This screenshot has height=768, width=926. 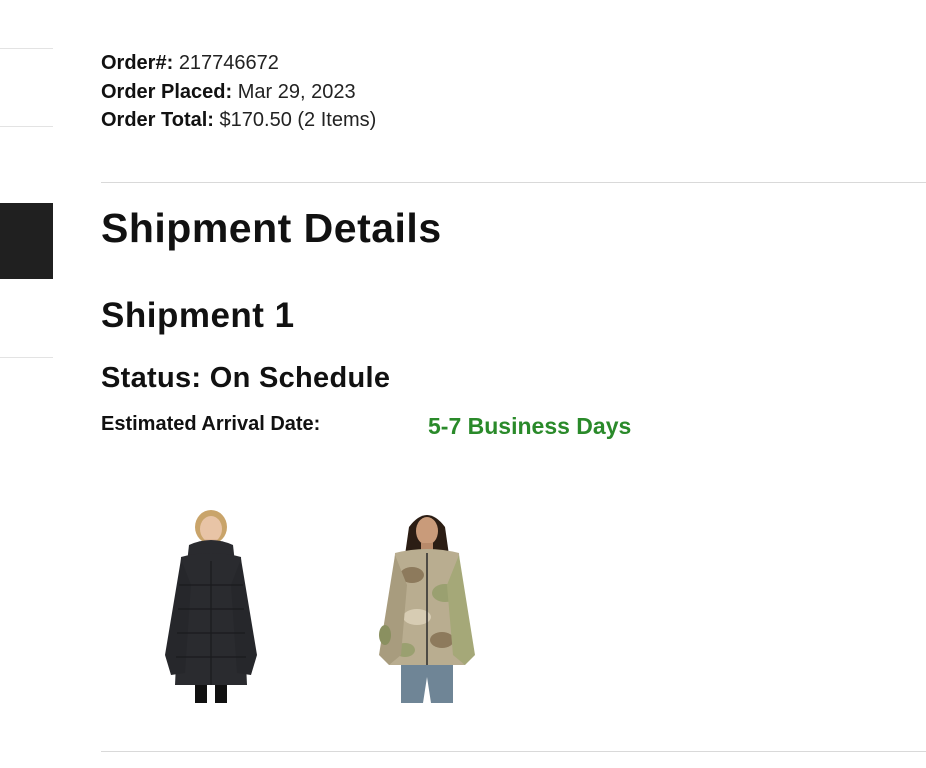 I want to click on order-total-label: Order Total:, so click(x=157, y=120).